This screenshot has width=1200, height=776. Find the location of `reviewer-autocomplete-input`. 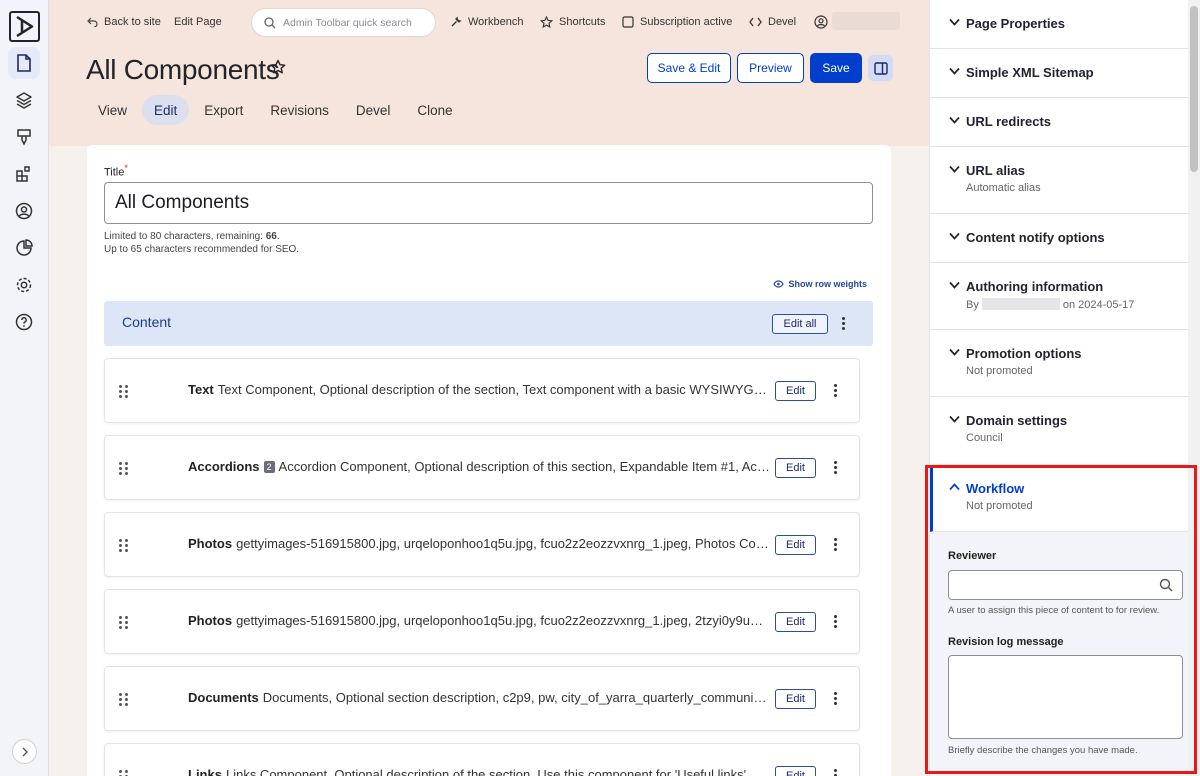

reviewer-autocomplete-input is located at coordinates (1065, 585).